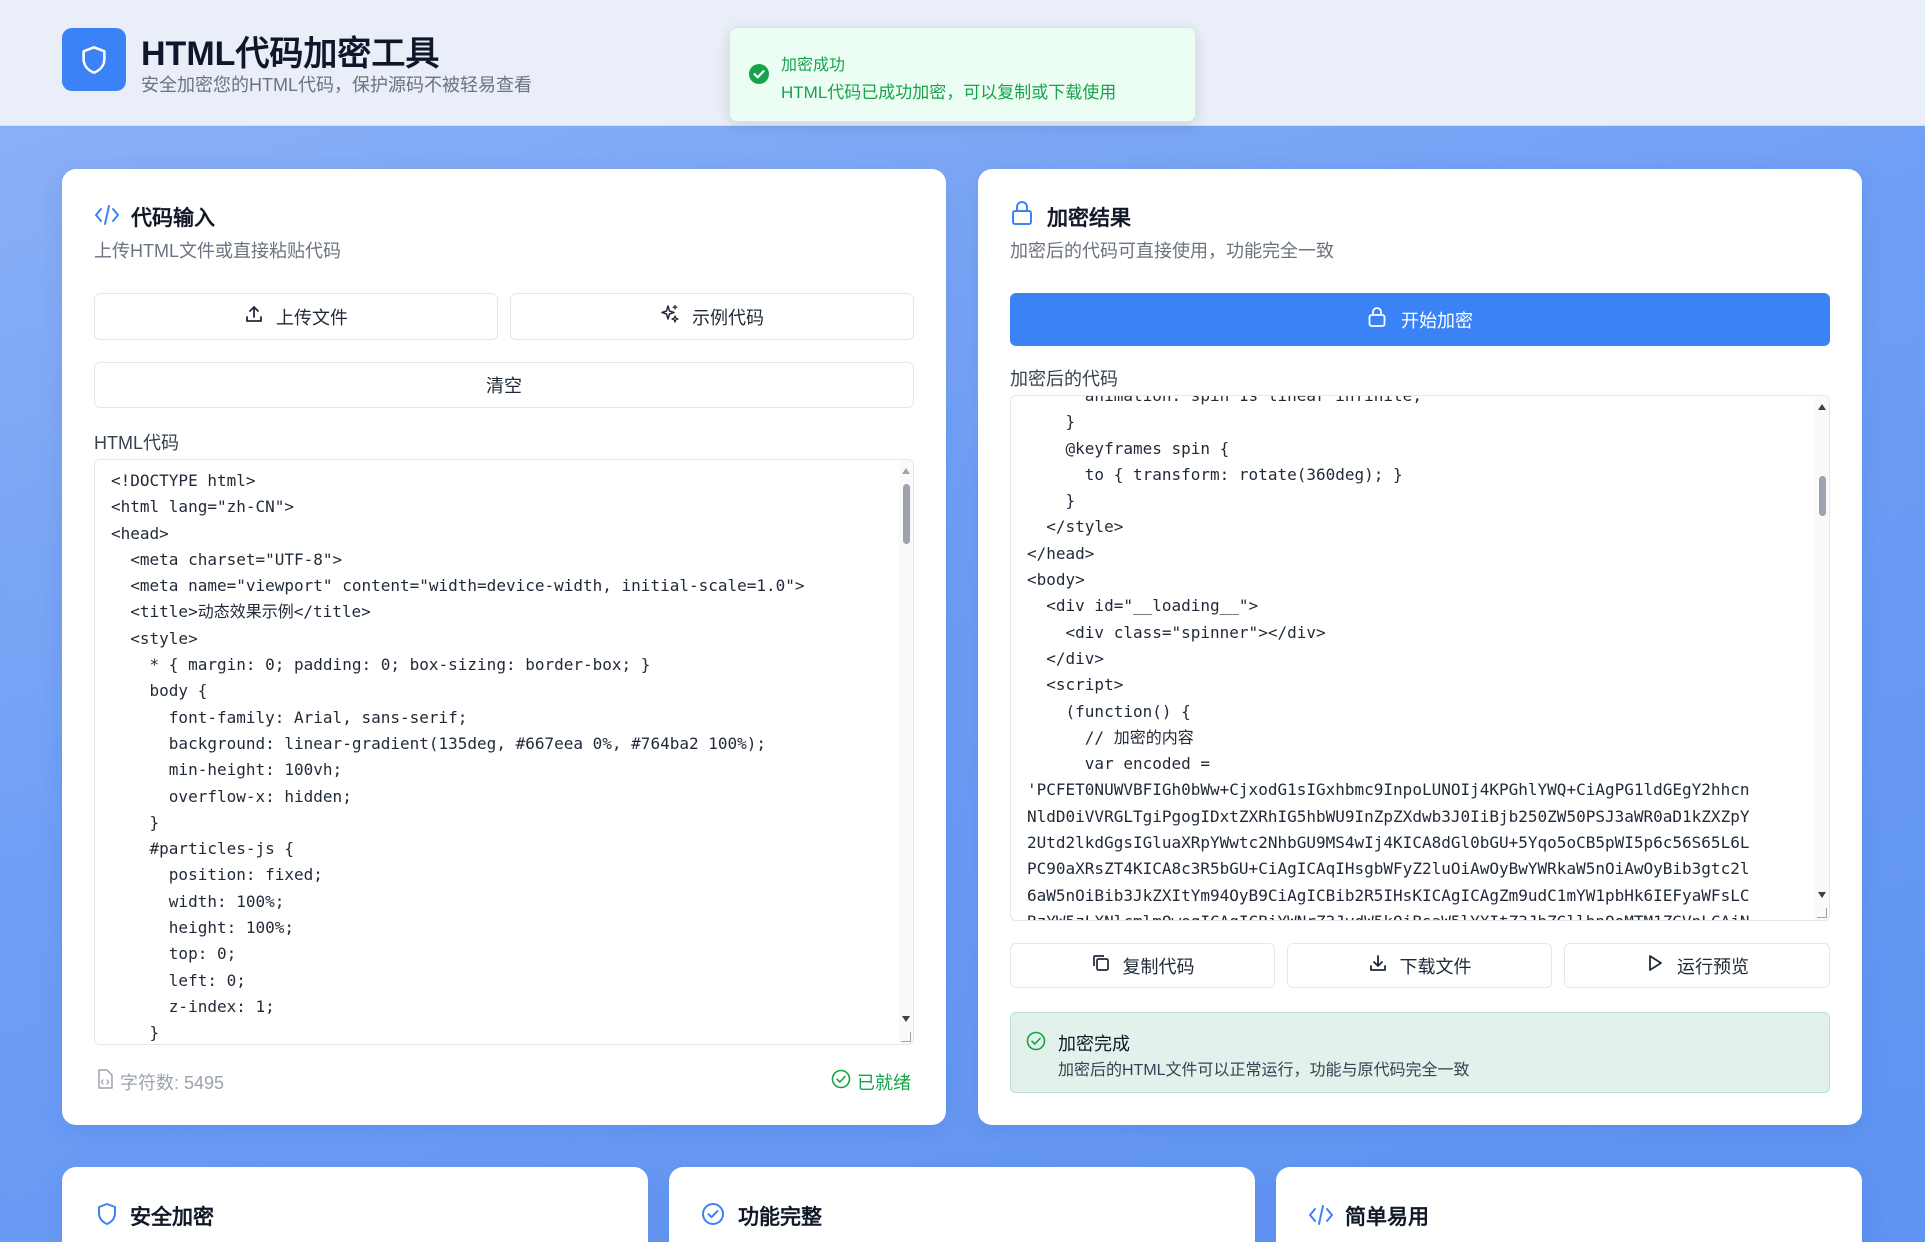  I want to click on run-preview-label: 运行预览, so click(1713, 966).